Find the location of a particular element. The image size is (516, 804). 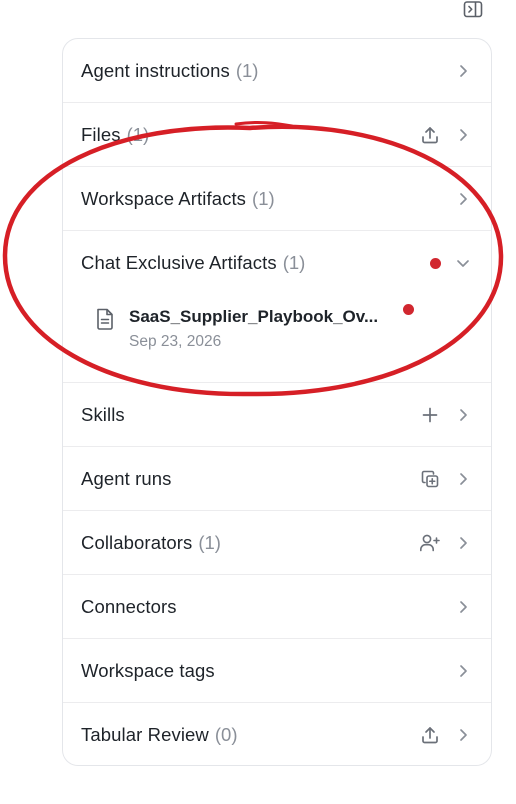

files-count: (1) is located at coordinates (138, 134).